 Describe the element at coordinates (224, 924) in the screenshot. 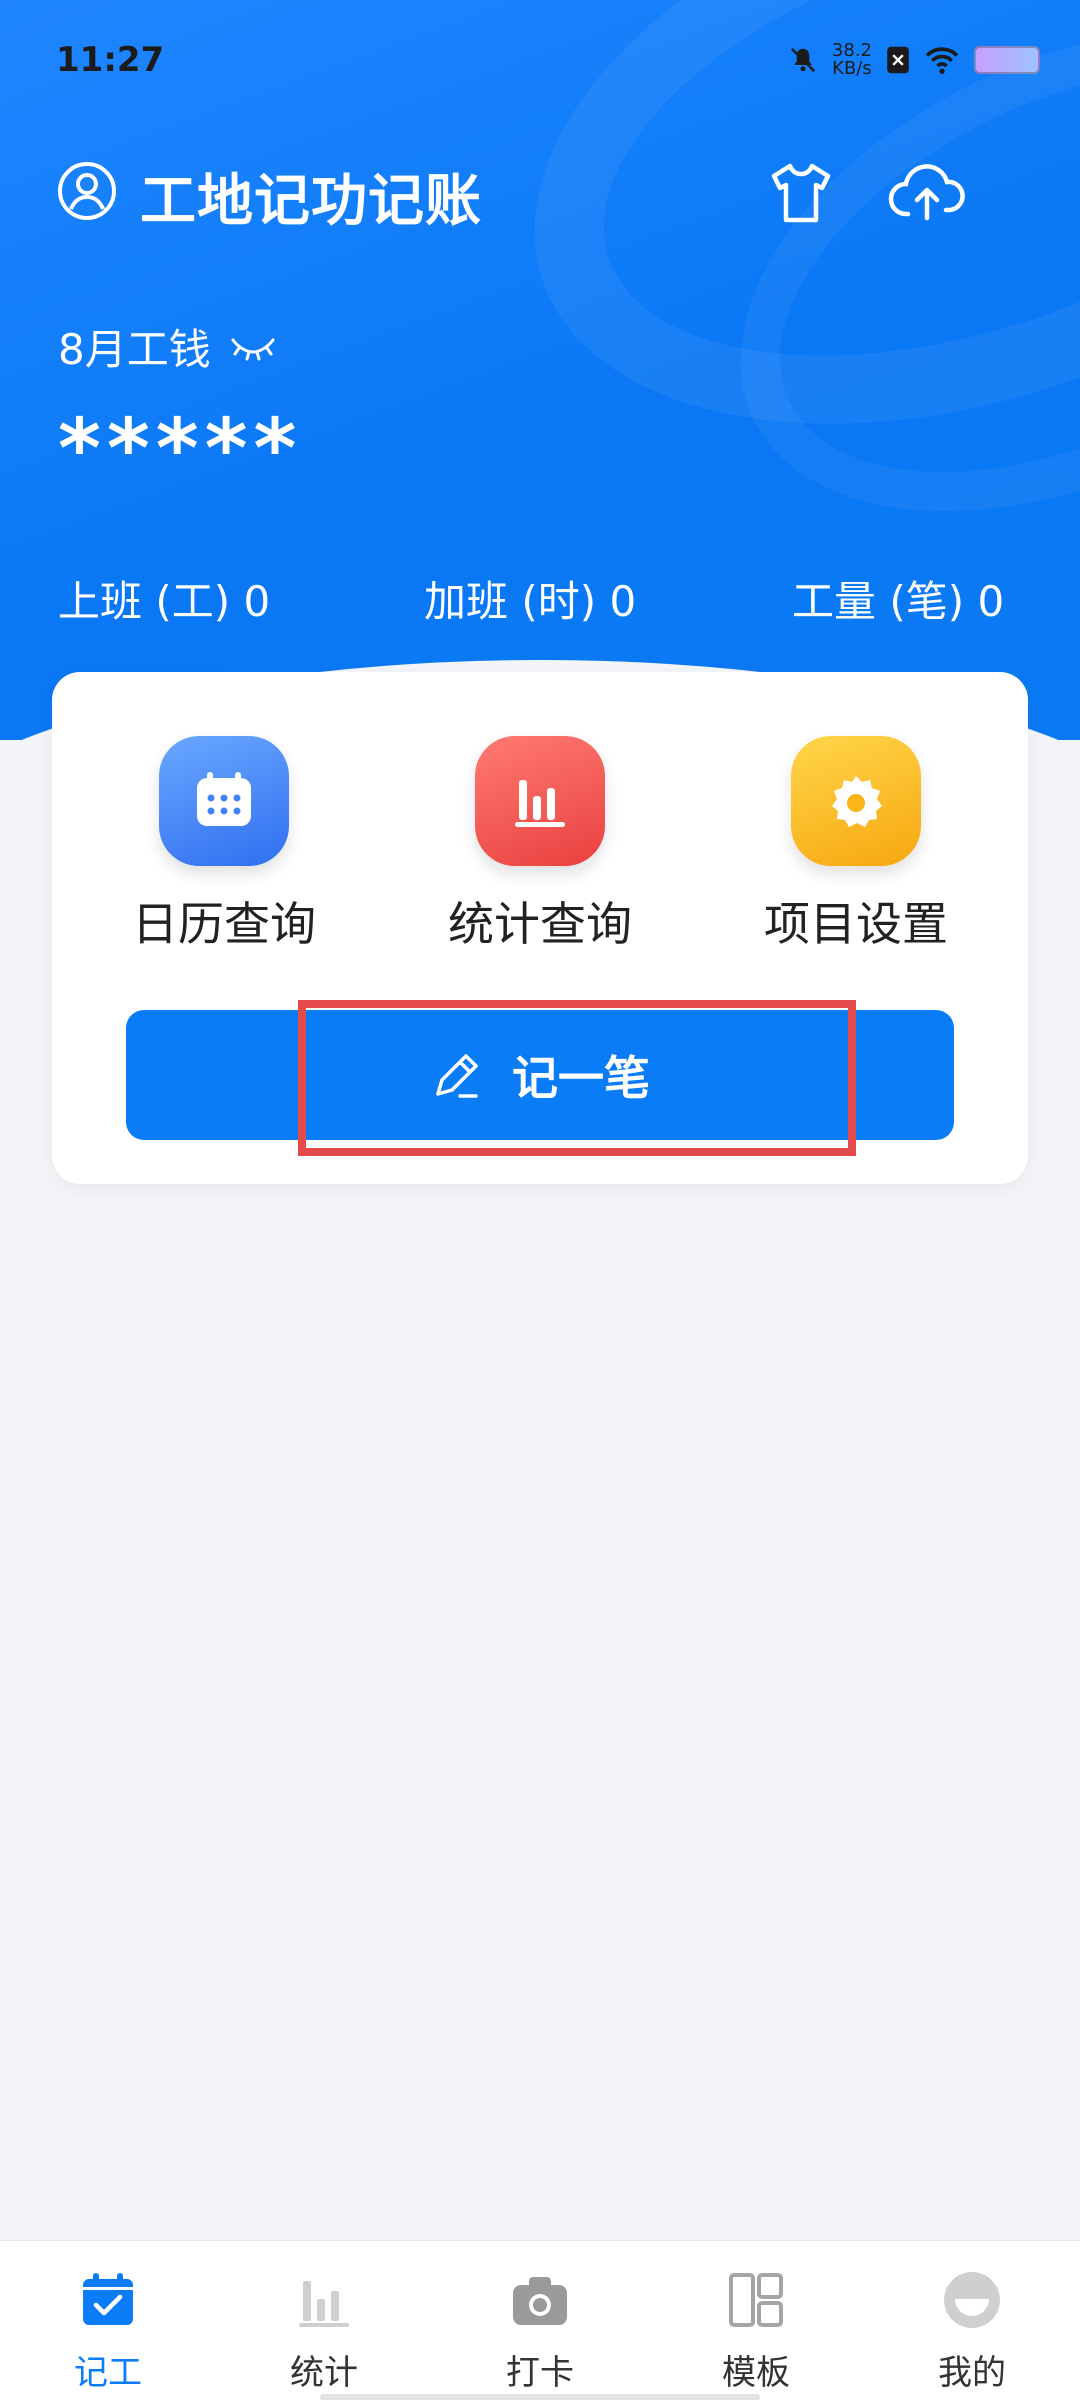

I see `calendar-query-label: 日历查询` at that location.